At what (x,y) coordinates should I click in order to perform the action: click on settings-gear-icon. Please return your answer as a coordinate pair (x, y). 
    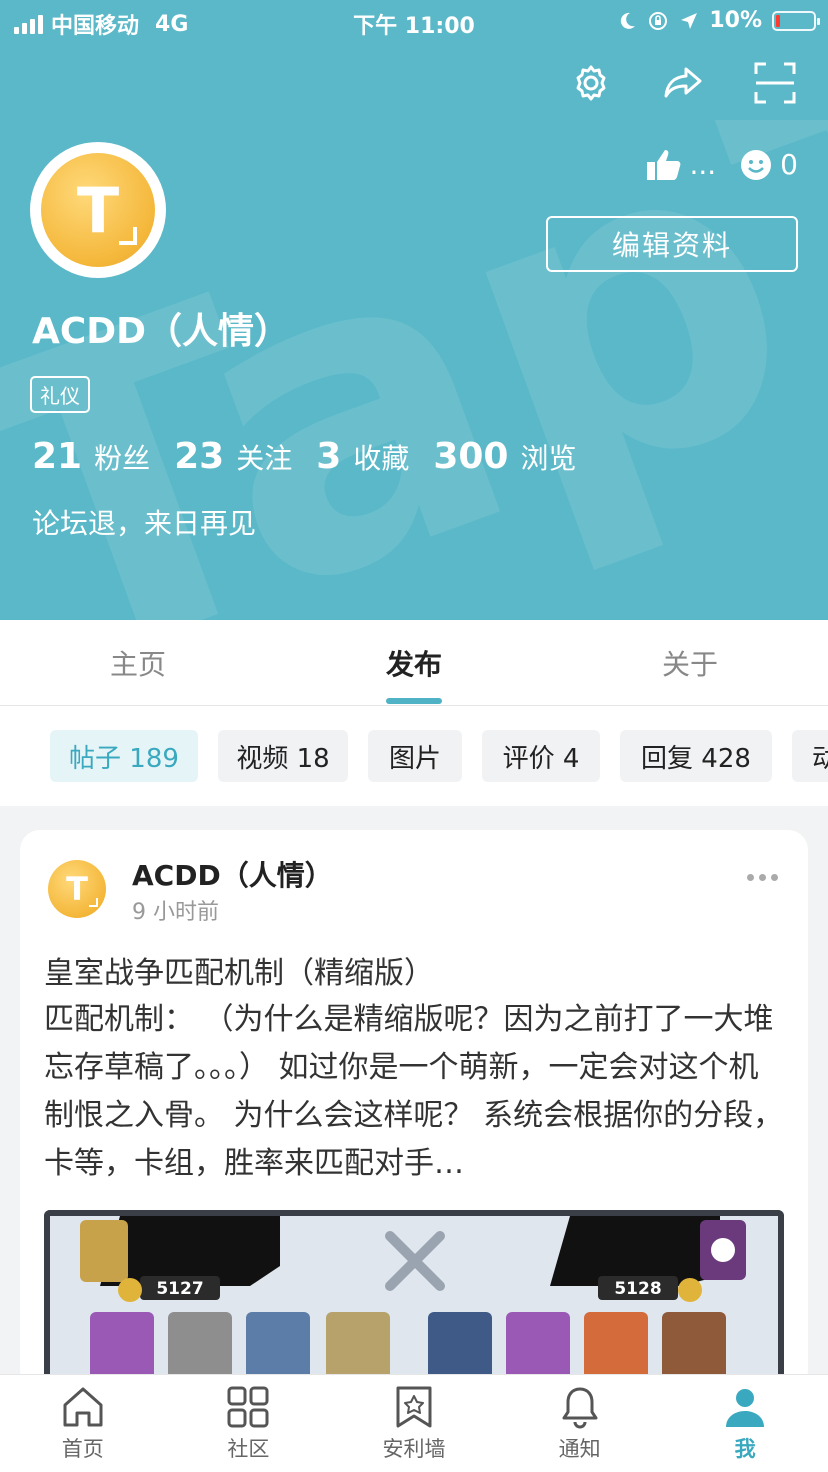
    Looking at the image, I should click on (591, 83).